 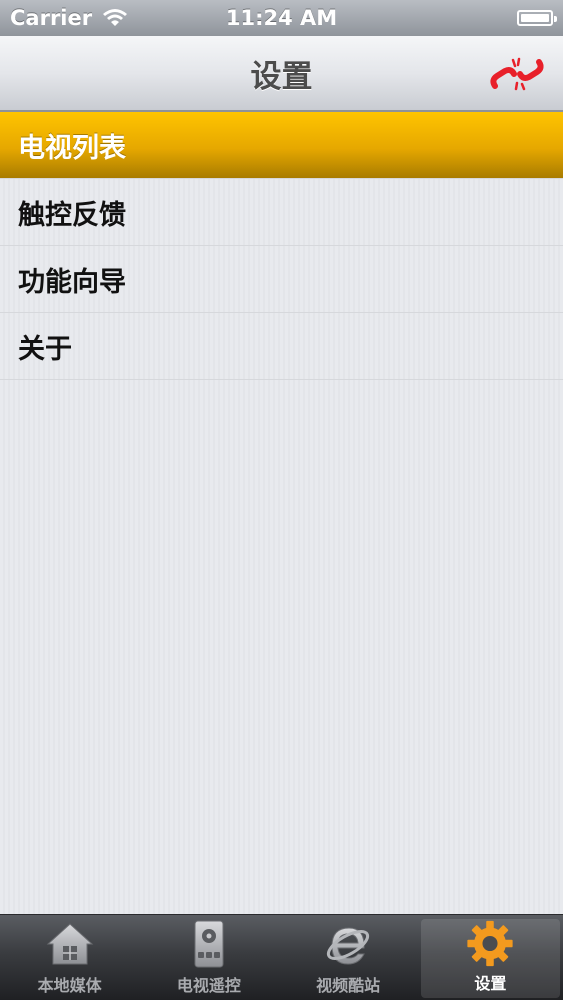 I want to click on list-item-touch-feedback: 触控反馈, so click(x=281, y=212).